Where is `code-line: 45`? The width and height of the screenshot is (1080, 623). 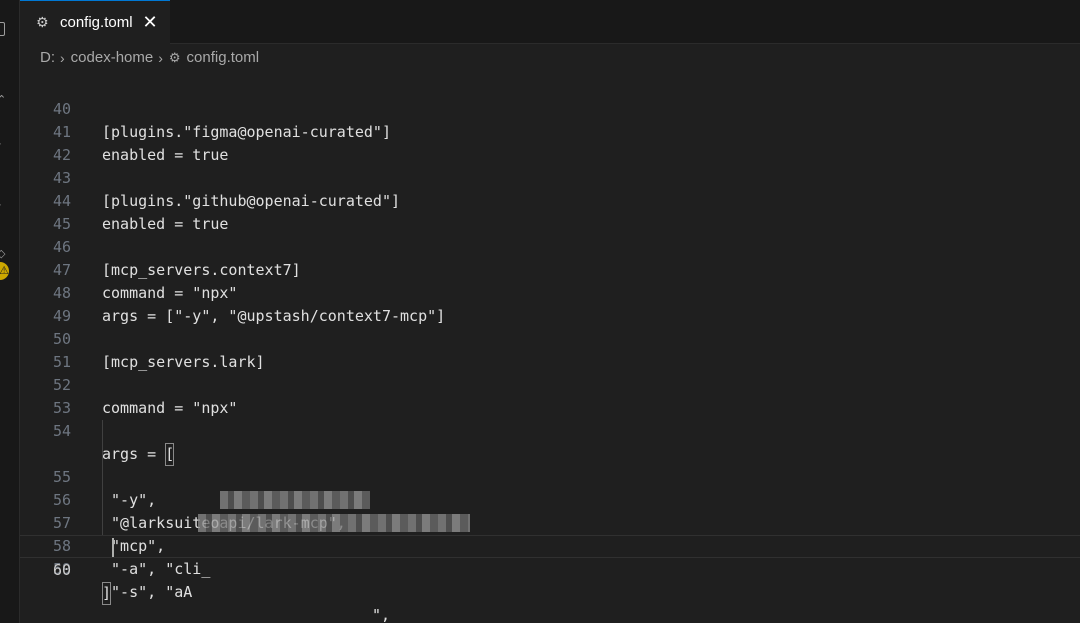 code-line: 45 is located at coordinates (550, 211).